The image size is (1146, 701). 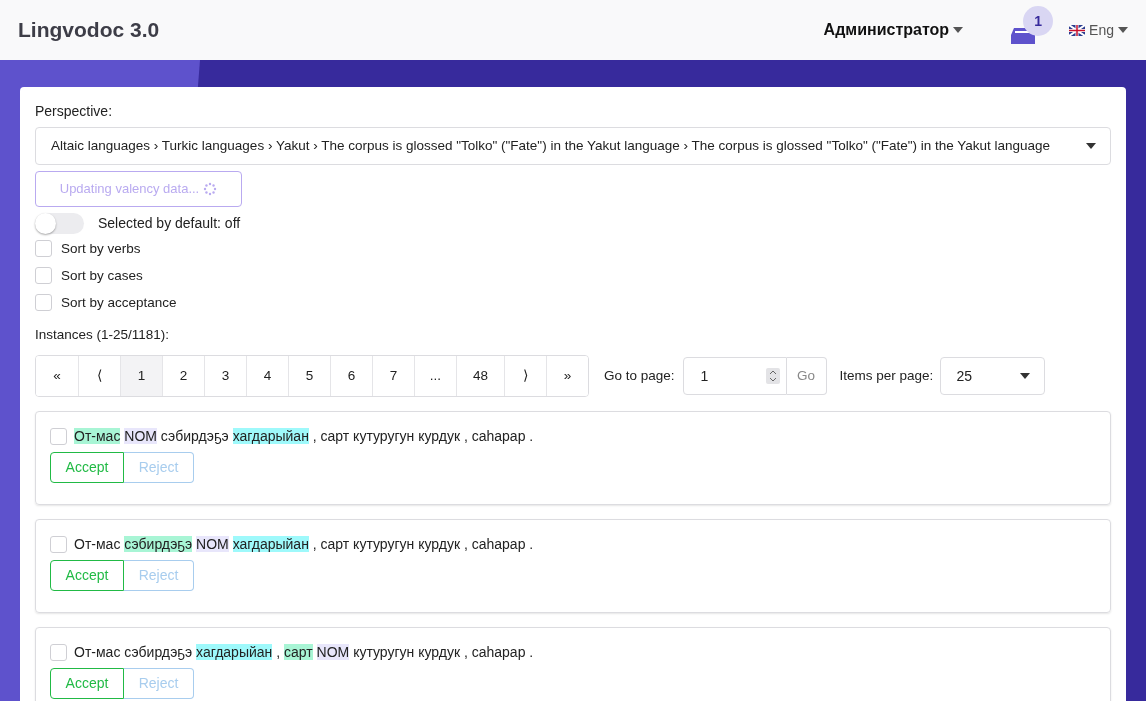 What do you see at coordinates (119, 302) in the screenshot?
I see `checkbox-label: Sort by acceptance` at bounding box center [119, 302].